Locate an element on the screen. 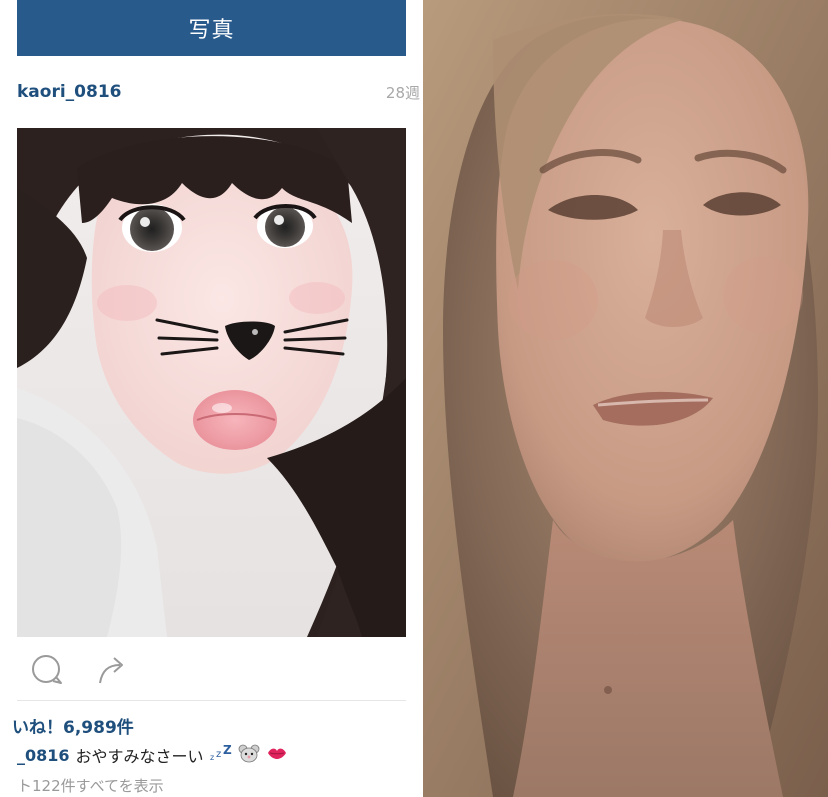  post-timestamp: 28週 is located at coordinates (402, 92).